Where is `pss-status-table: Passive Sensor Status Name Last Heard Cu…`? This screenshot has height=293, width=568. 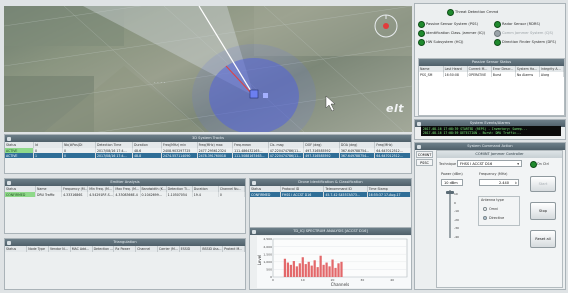 pss-status-table: Passive Sensor Status Name Last Heard Cu… is located at coordinates (491, 87).